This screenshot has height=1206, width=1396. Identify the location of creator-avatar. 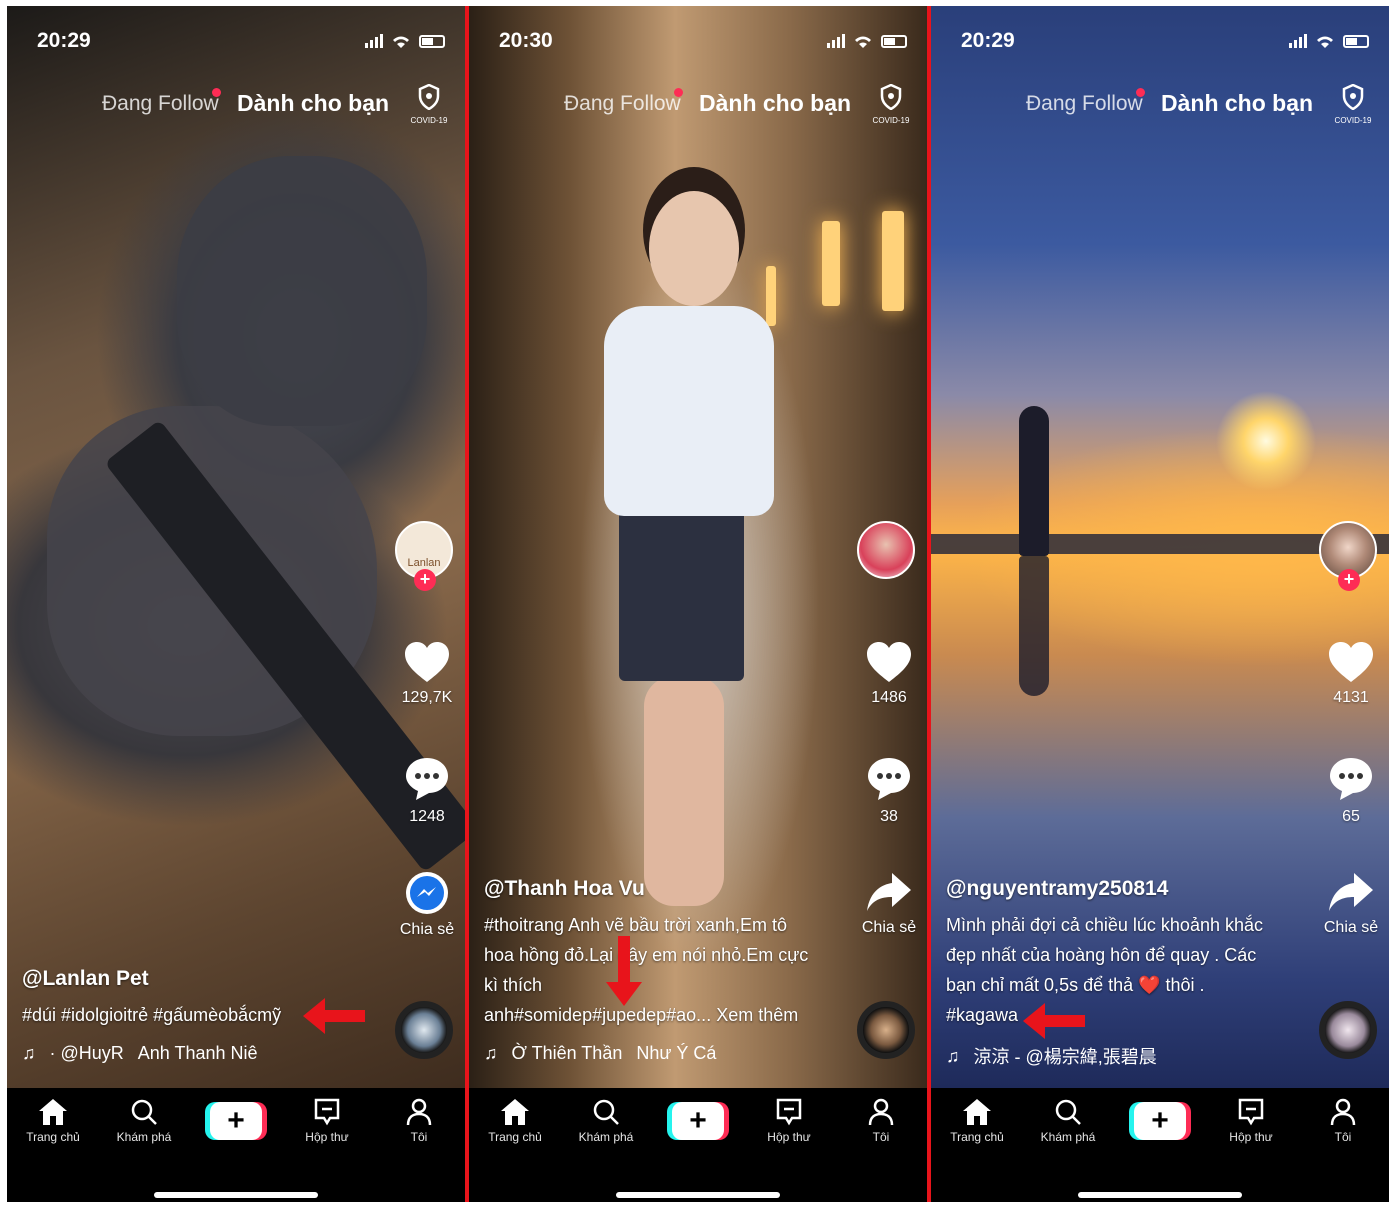
(886, 550).